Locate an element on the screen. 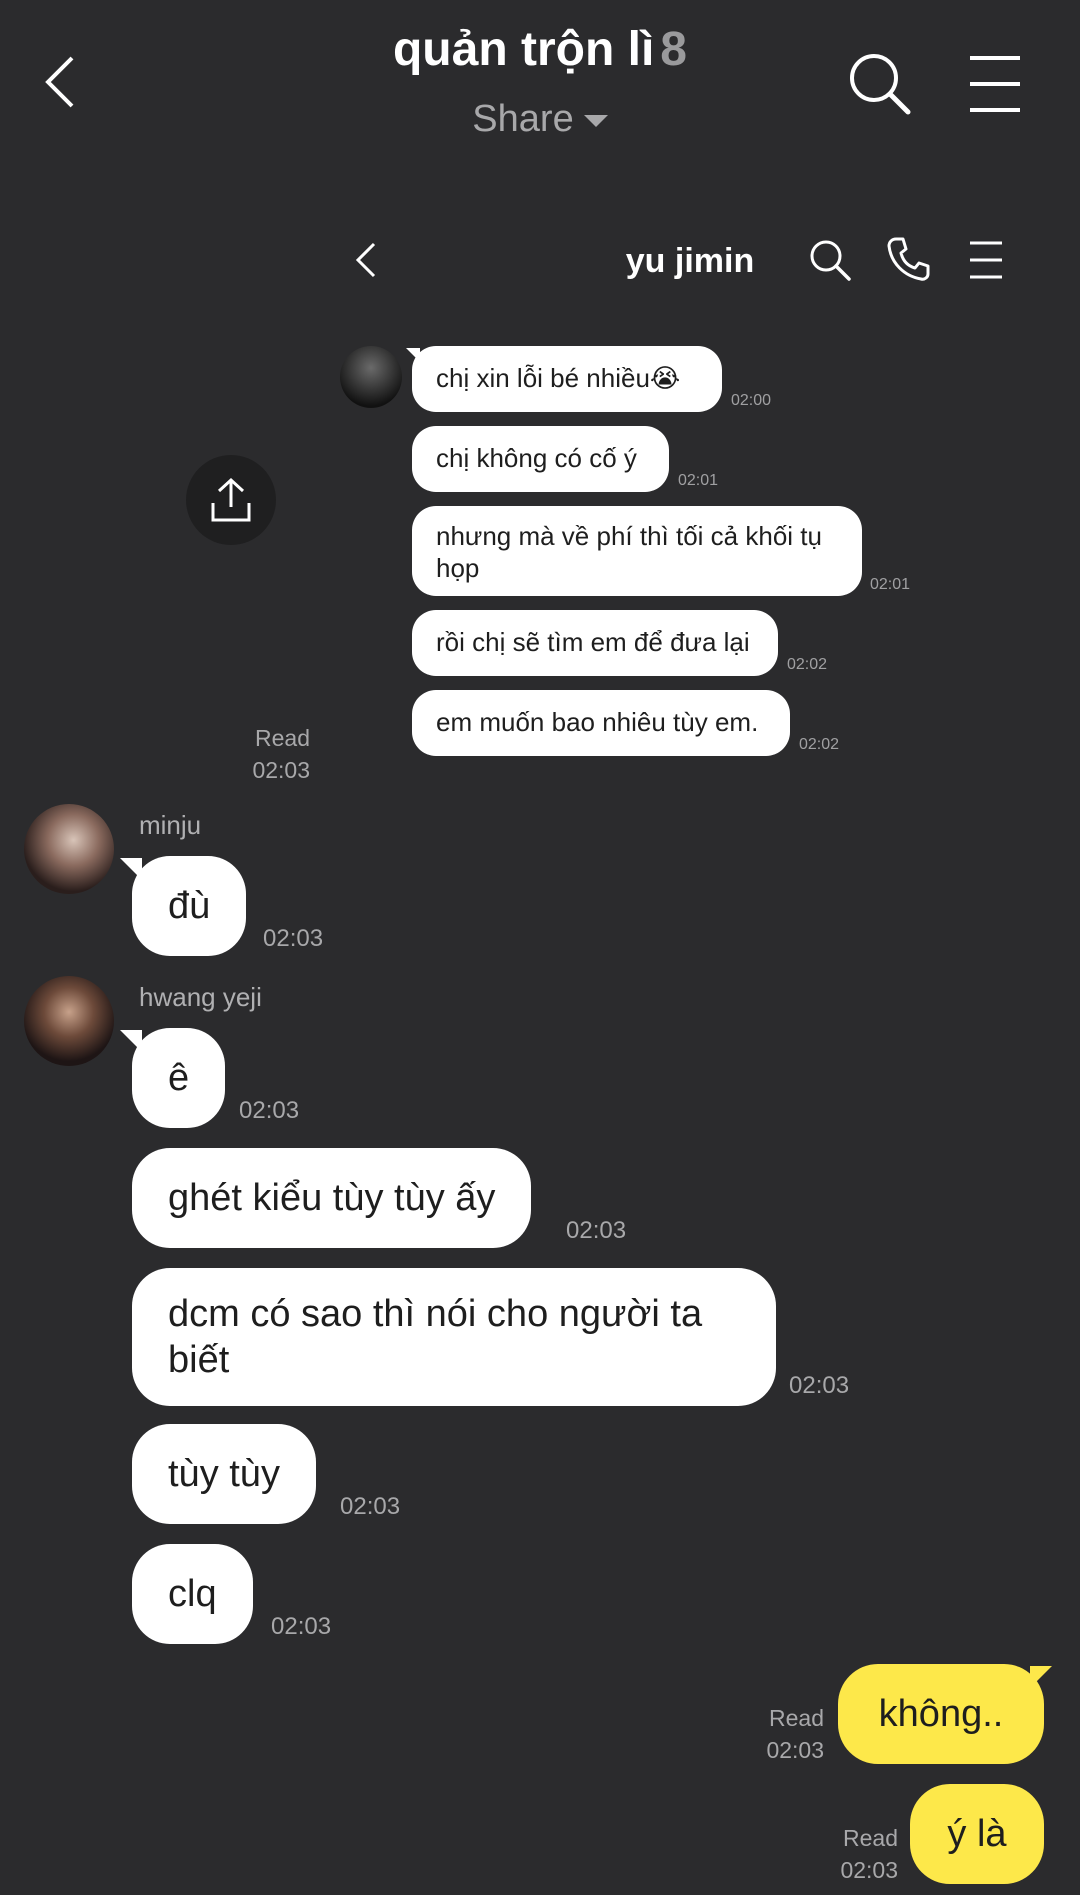  embedded-message: rồi chị sẽ tìm em để đưa lại is located at coordinates (595, 643).